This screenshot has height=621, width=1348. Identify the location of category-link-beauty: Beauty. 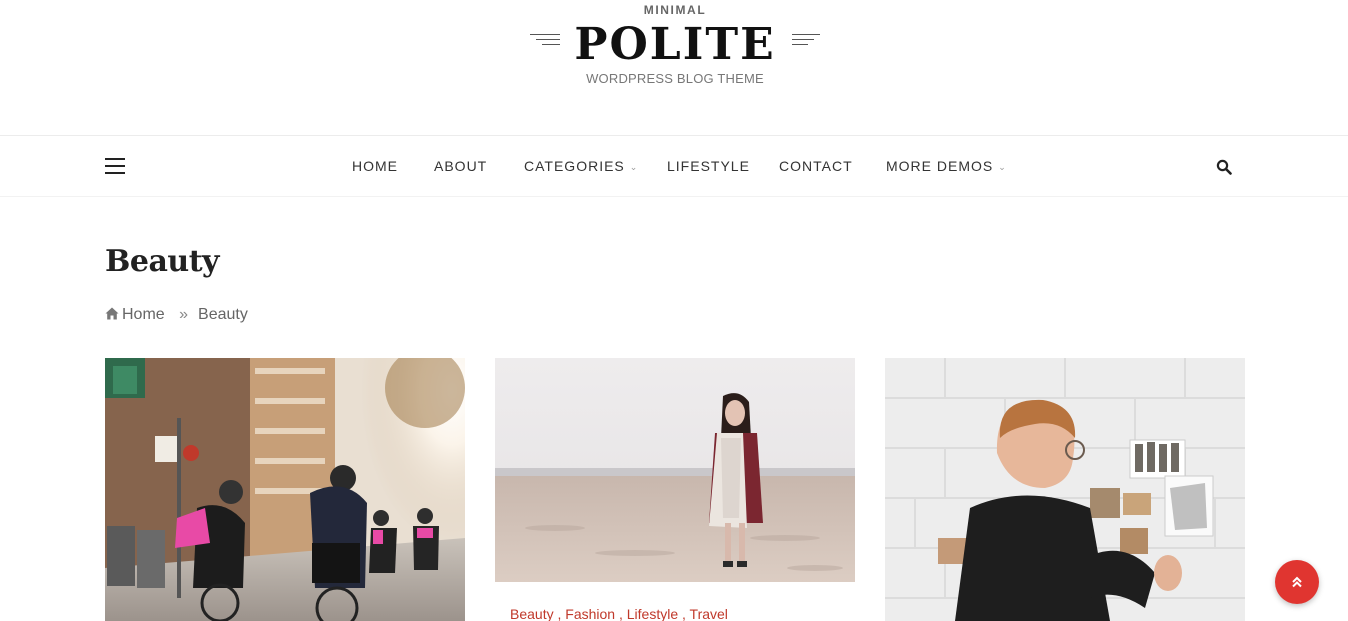
(532, 613).